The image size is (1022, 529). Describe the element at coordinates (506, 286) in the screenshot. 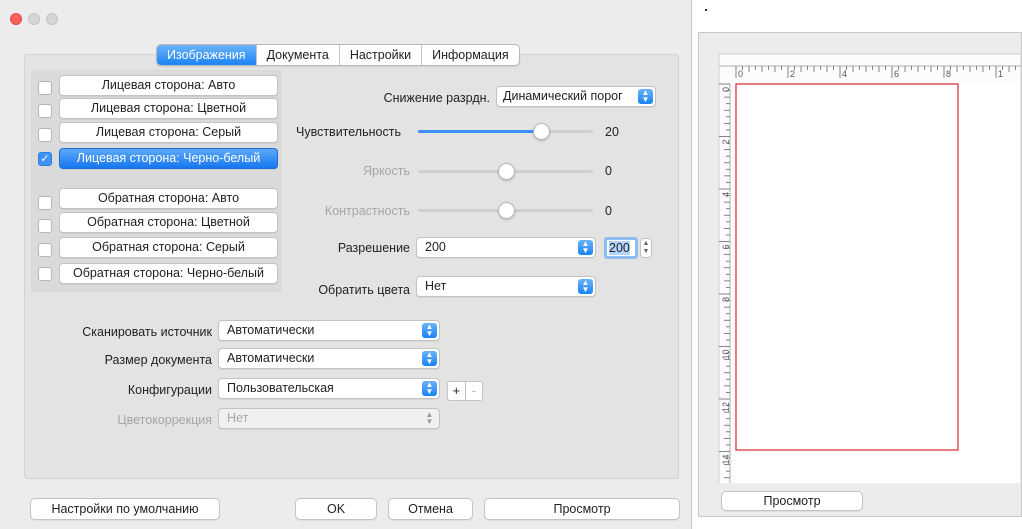

I see `invert-select: Нет ▲ ▼` at that location.